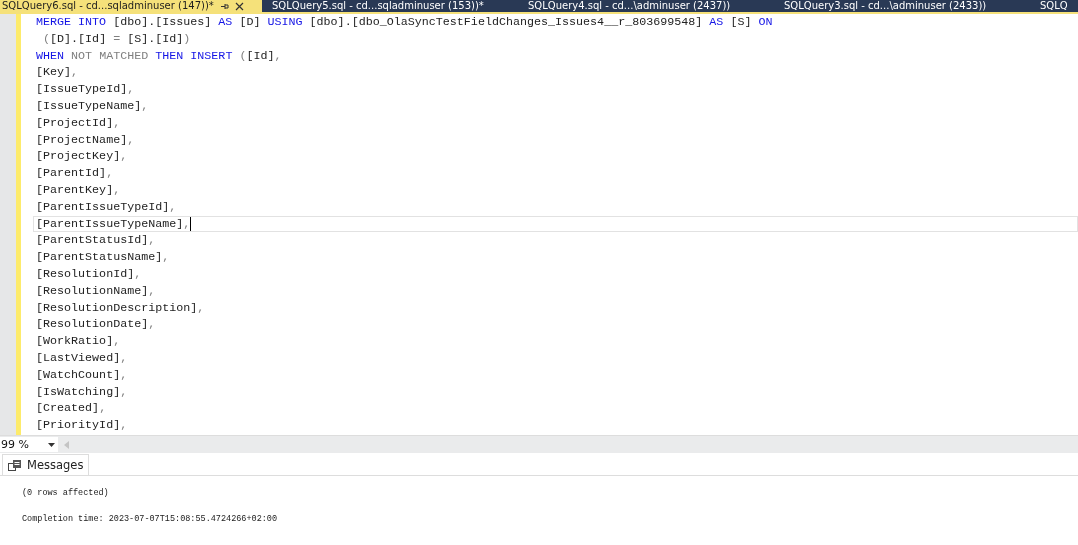 The image size is (1078, 545). What do you see at coordinates (82, 392) in the screenshot?
I see `code-line: [IsWatching],` at bounding box center [82, 392].